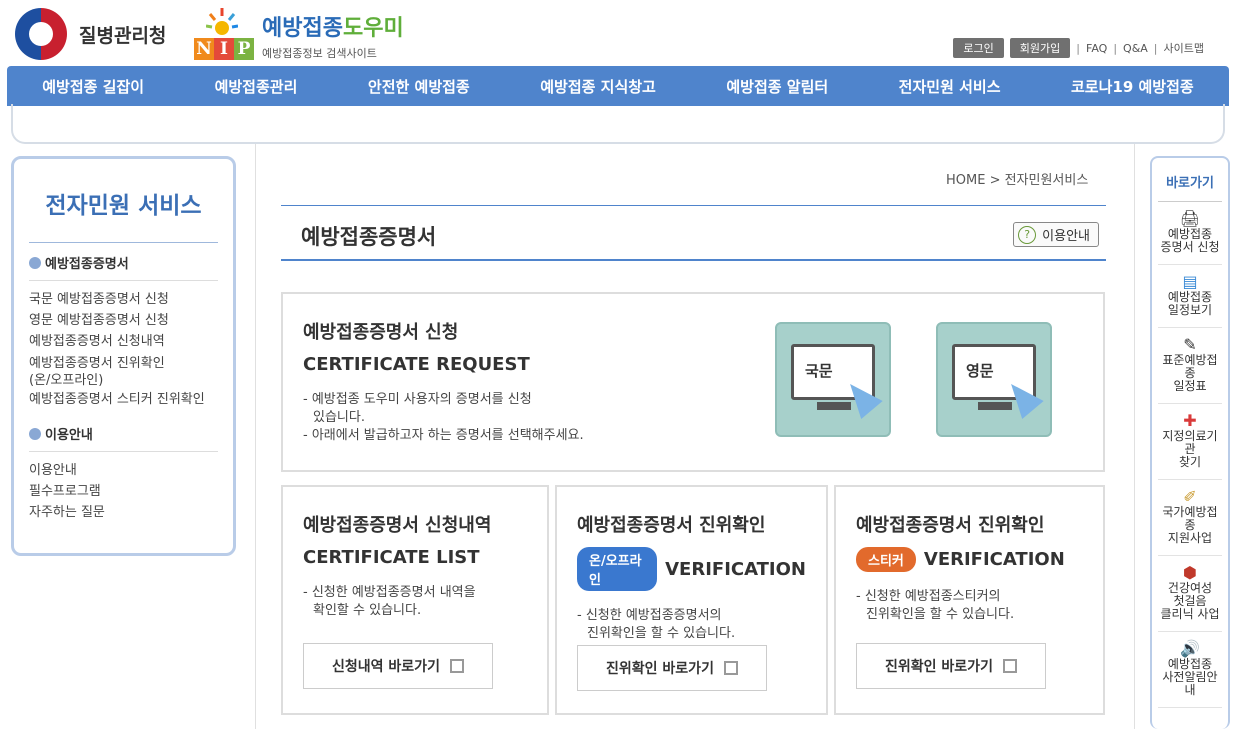 The image size is (1248, 729). What do you see at coordinates (391, 557) in the screenshot?
I see `card-eng-title: CERTIFICATE LIST` at bounding box center [391, 557].